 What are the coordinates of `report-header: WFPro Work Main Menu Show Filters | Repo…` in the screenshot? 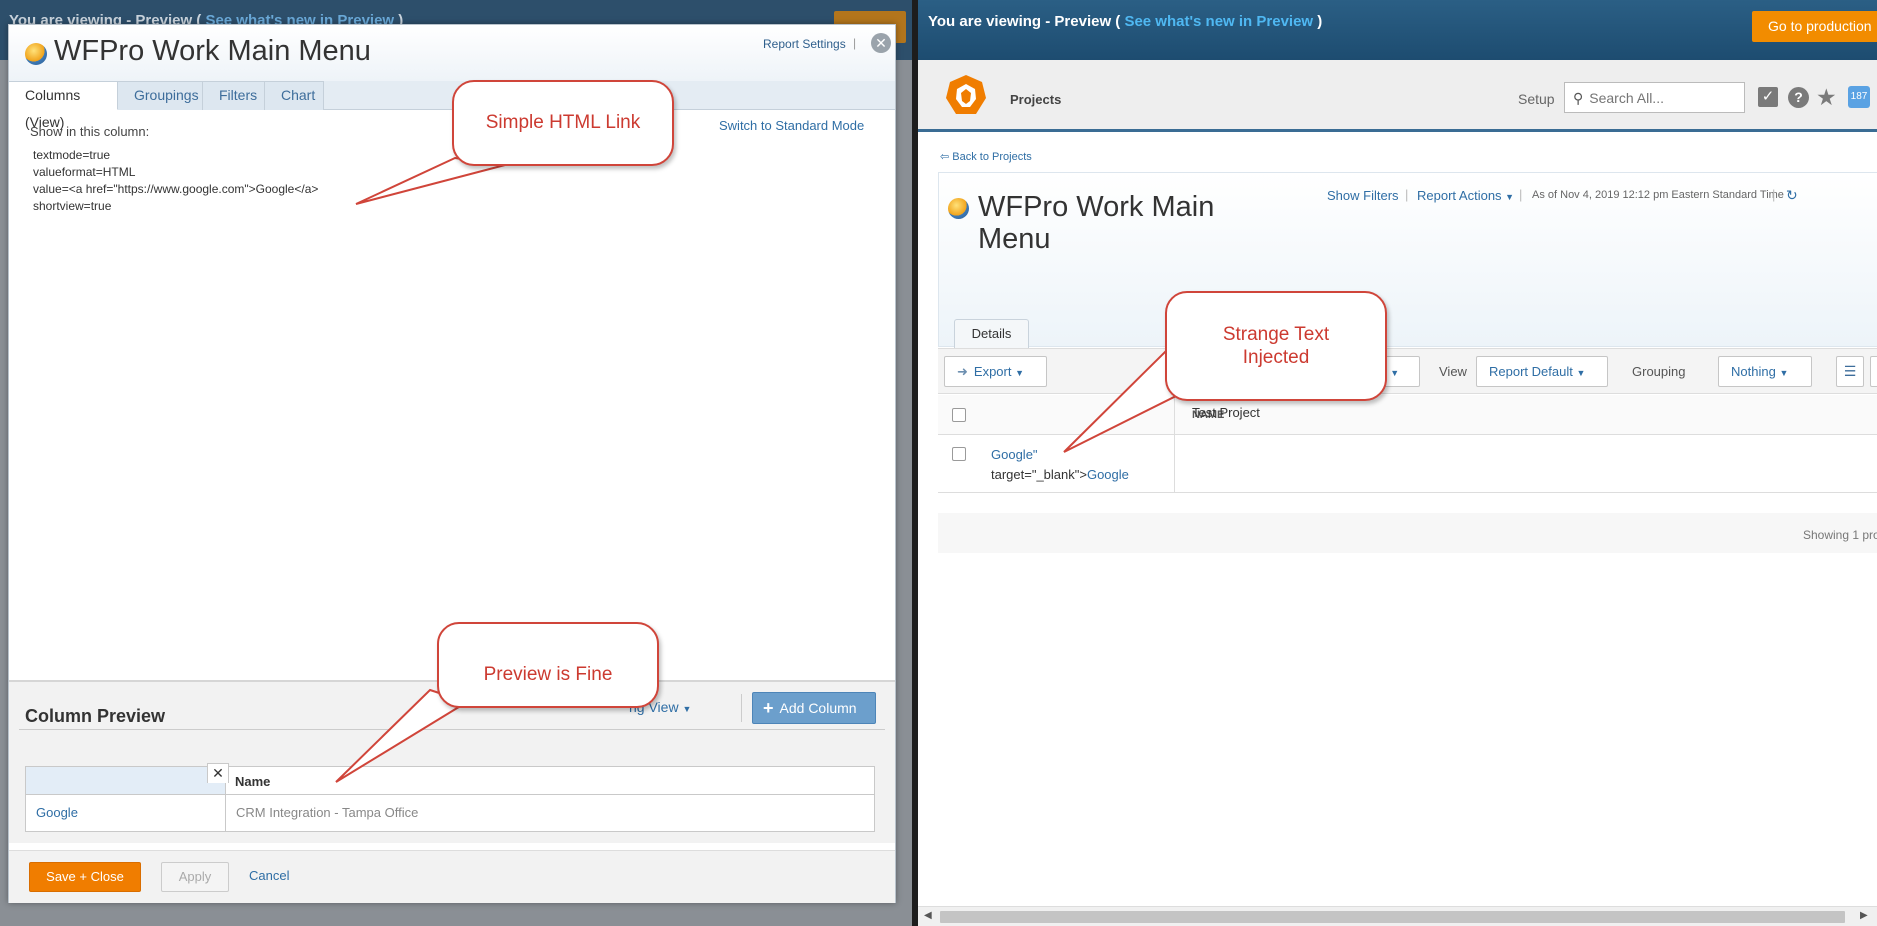 It's located at (1407, 260).